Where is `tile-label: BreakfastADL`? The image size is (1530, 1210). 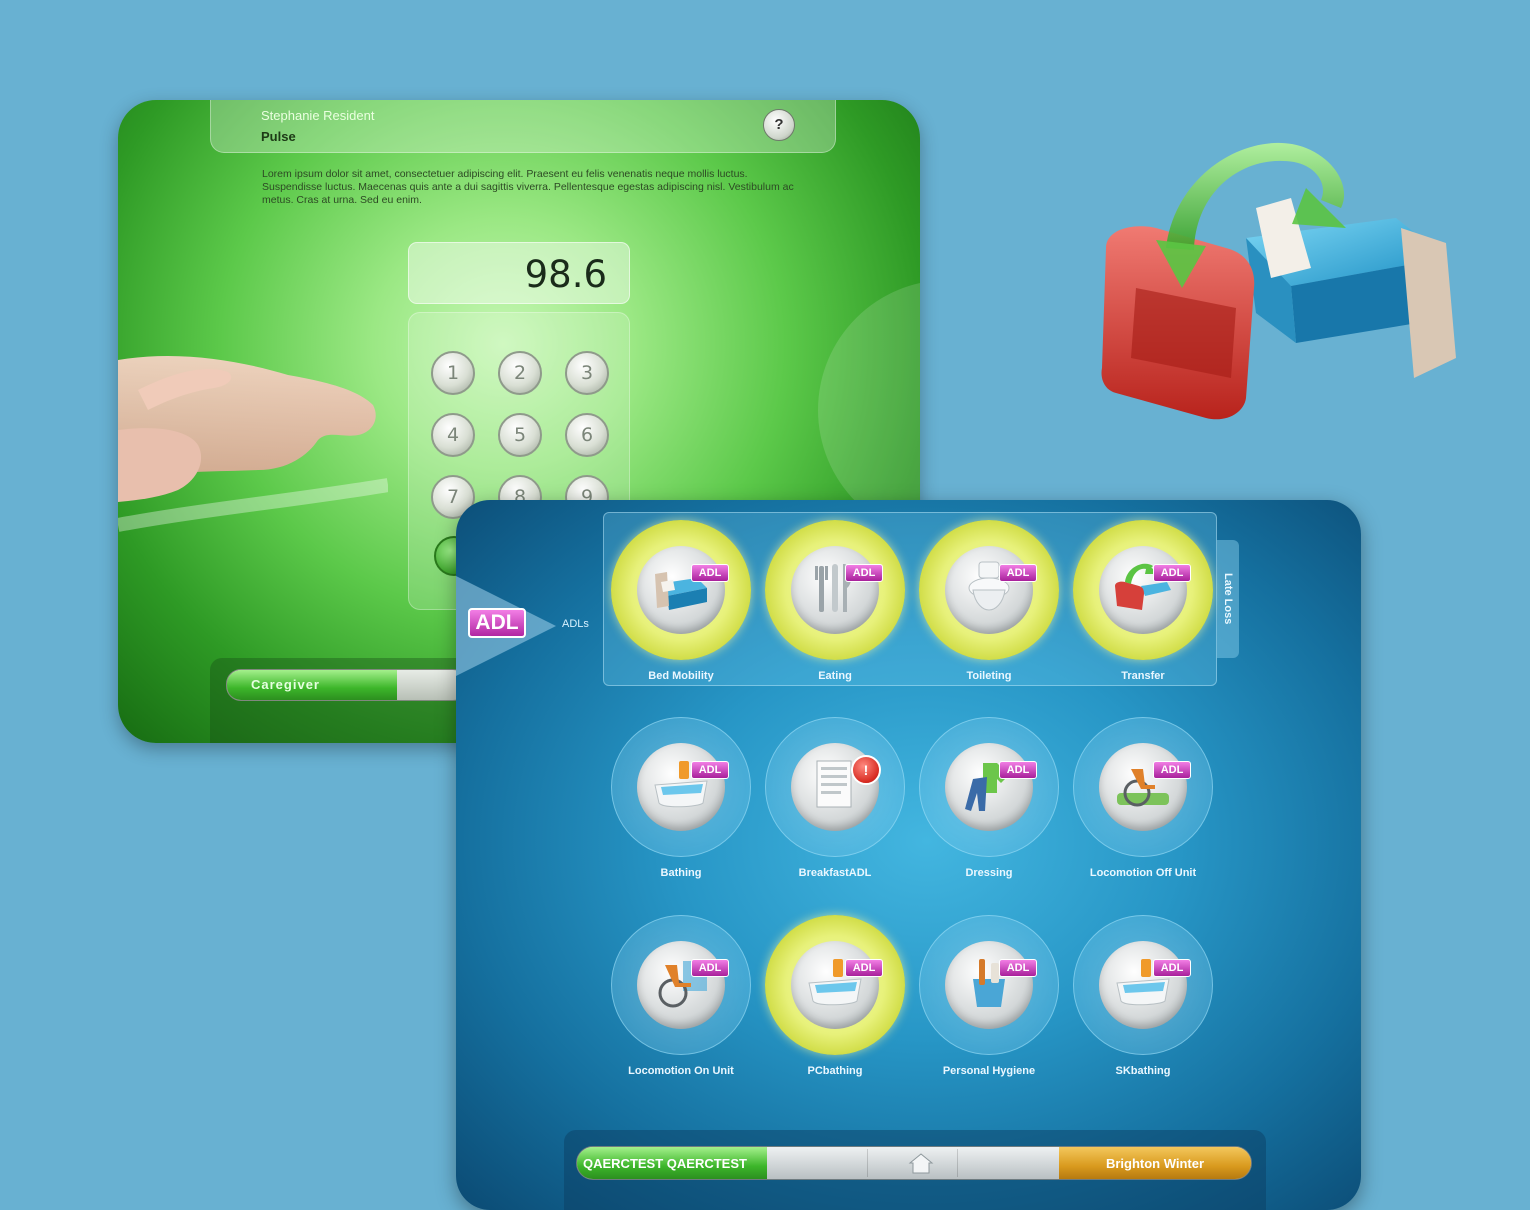 tile-label: BreakfastADL is located at coordinates (835, 873).